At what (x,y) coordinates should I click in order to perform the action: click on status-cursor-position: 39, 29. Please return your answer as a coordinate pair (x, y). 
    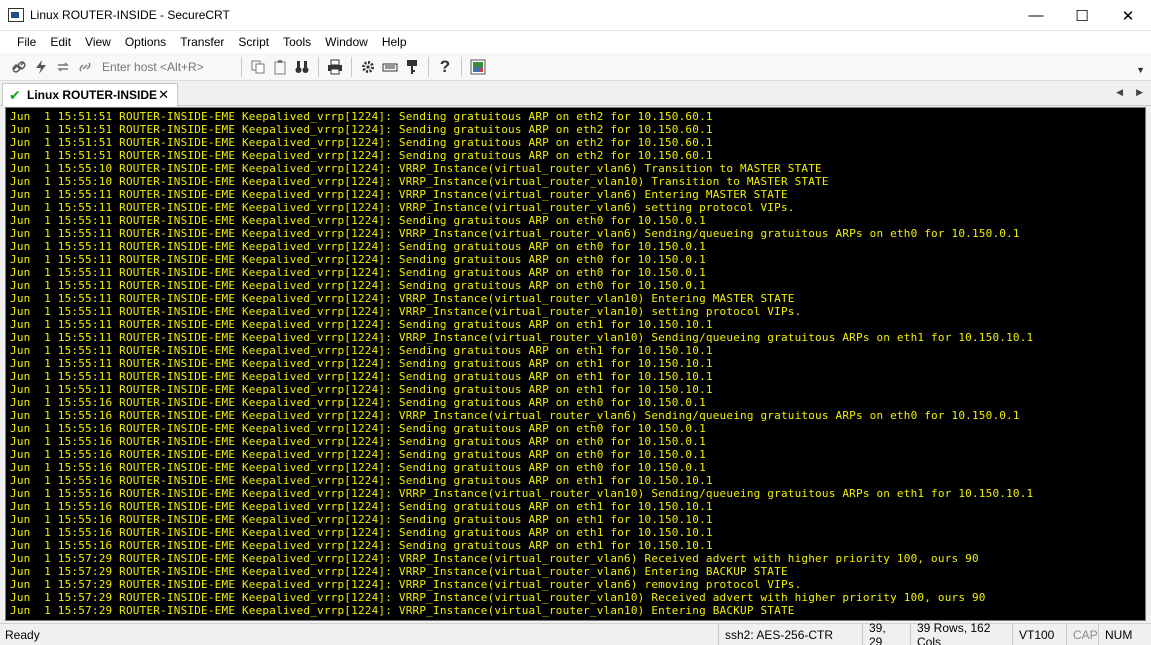
    Looking at the image, I should click on (885, 633).